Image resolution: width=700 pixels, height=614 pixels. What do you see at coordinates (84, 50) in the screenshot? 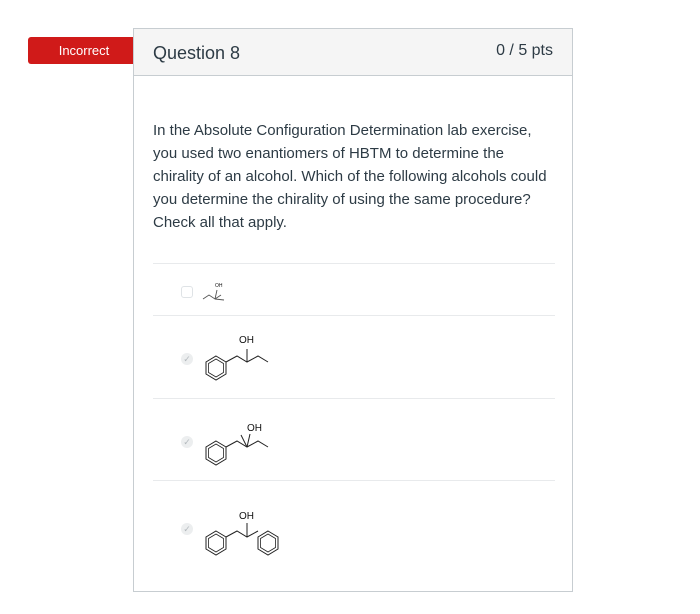
I see `flag-label: Incorrect` at bounding box center [84, 50].